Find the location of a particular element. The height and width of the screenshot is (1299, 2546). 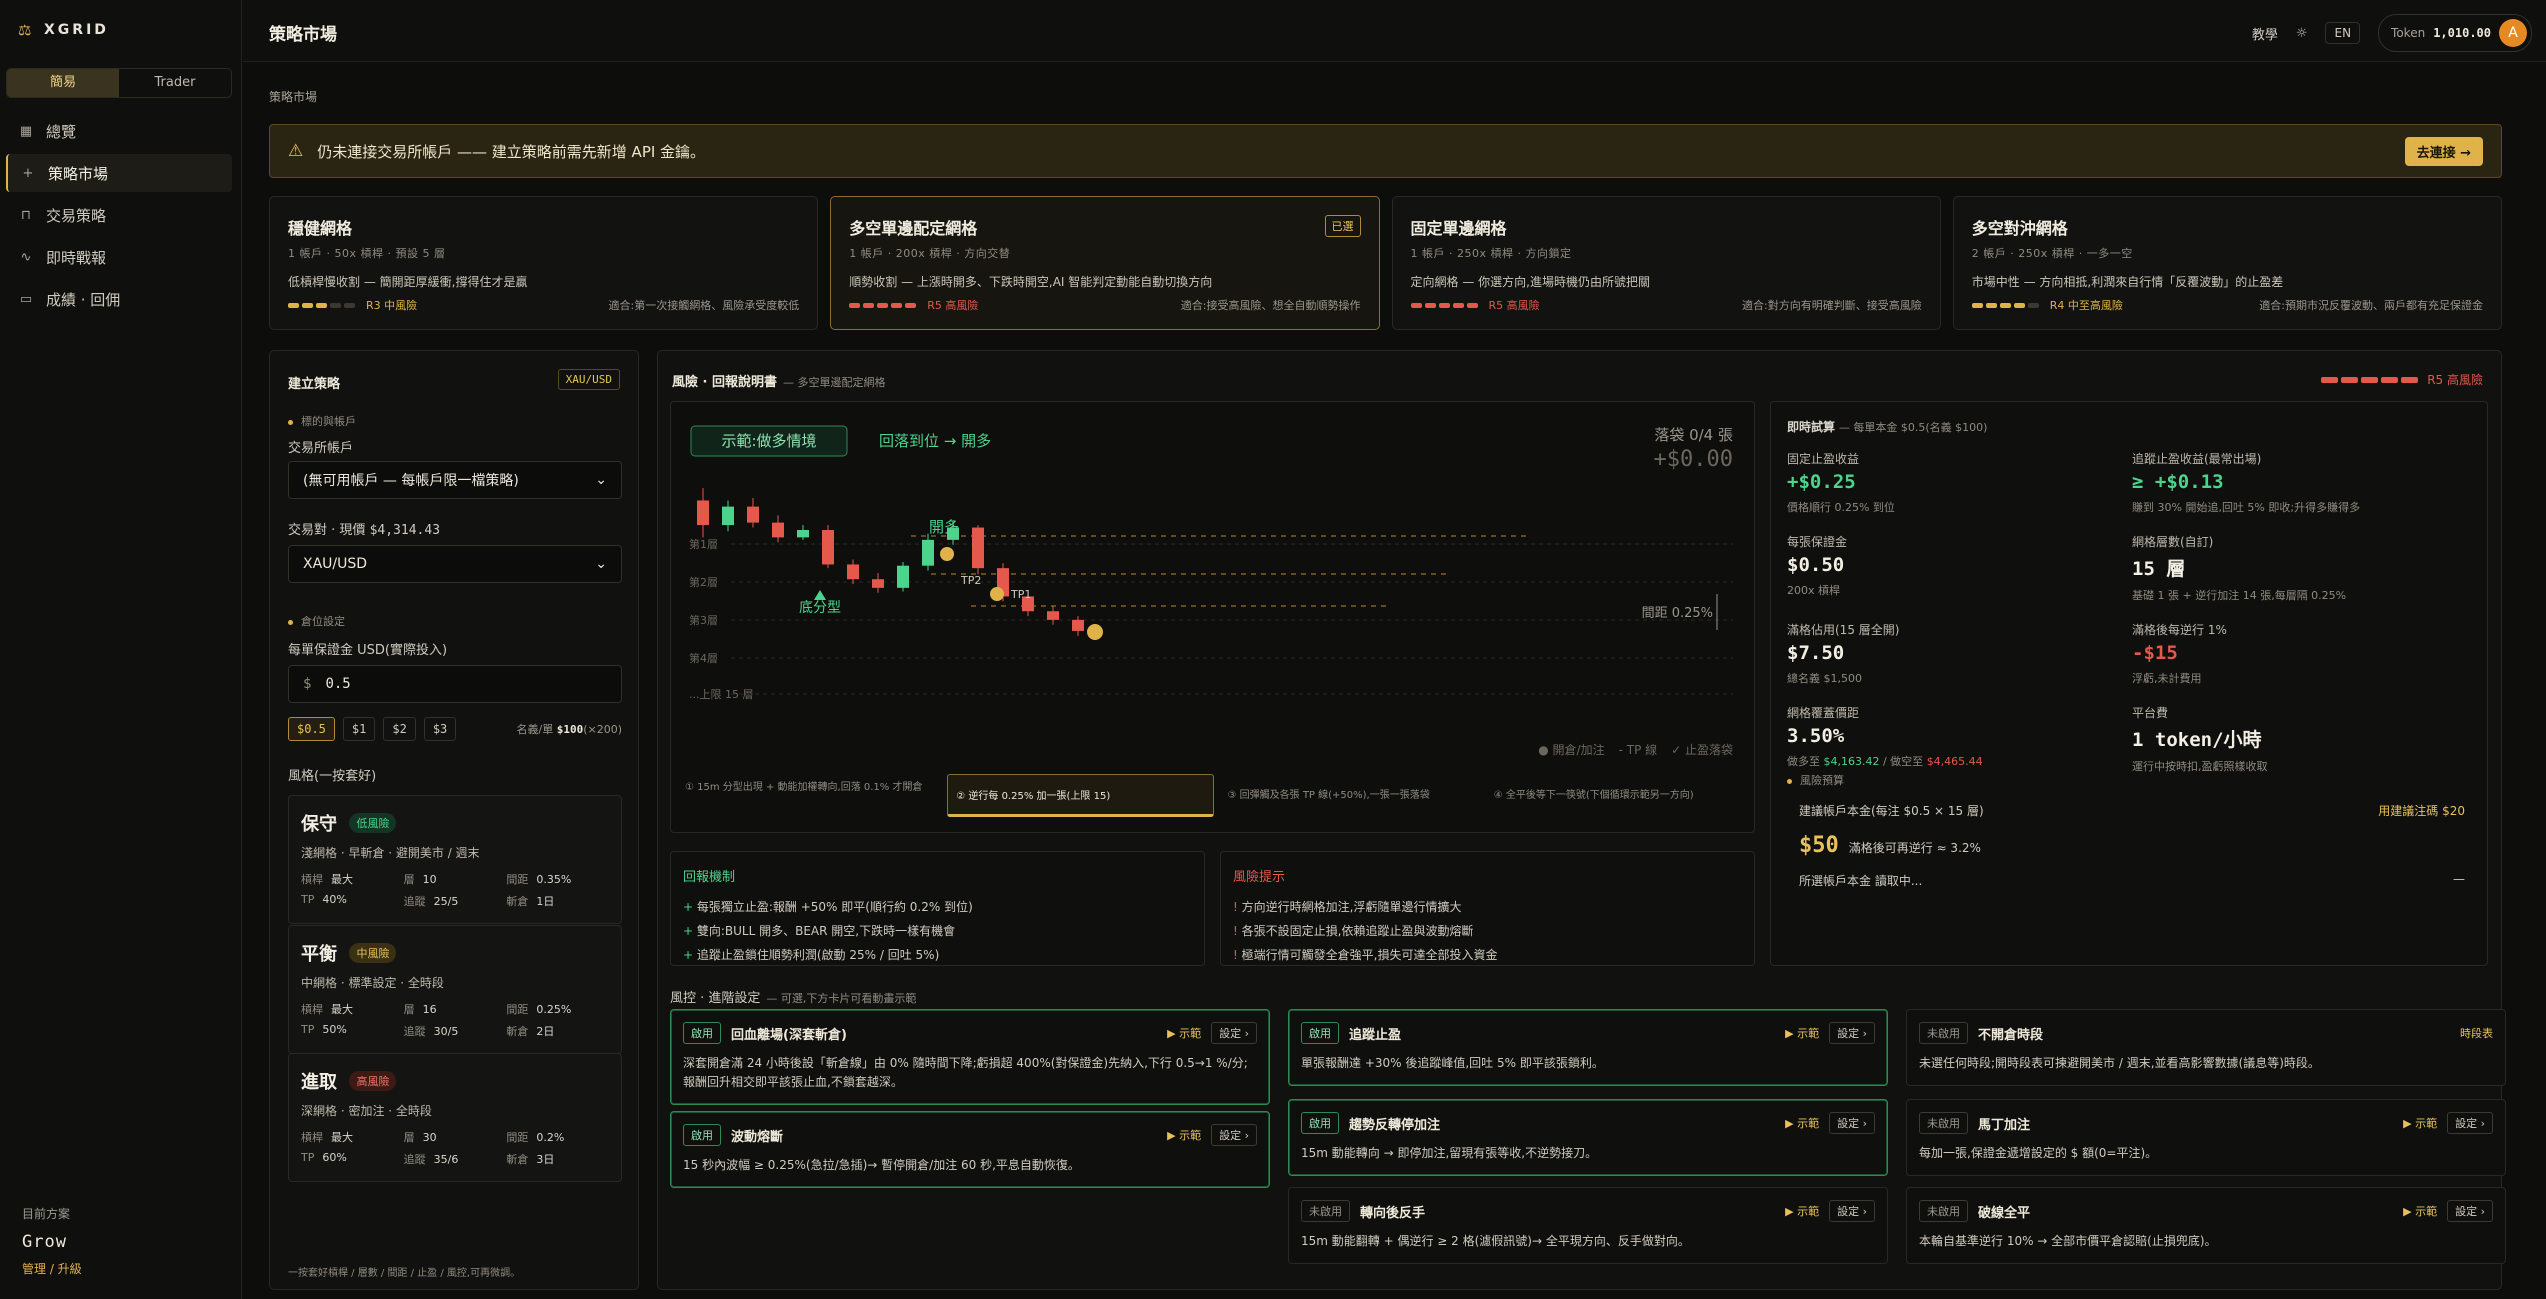

advanced-card-title: 轉向後反手 is located at coordinates (1393, 1213).